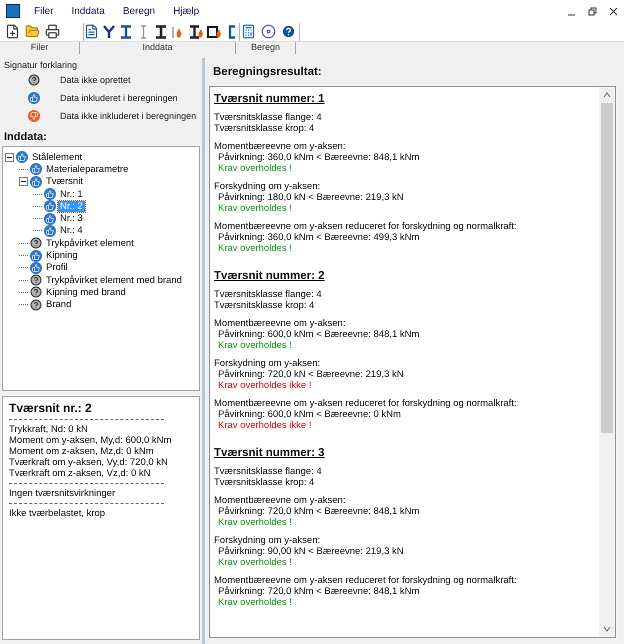 This screenshot has height=644, width=624. I want to click on menu-item: Hjælp, so click(186, 11).